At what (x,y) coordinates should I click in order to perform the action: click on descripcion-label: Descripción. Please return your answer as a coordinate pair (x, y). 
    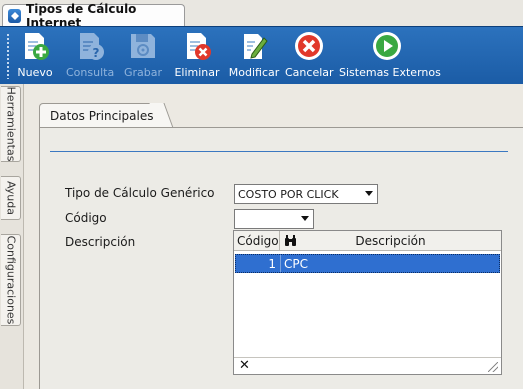
    Looking at the image, I should click on (100, 242).